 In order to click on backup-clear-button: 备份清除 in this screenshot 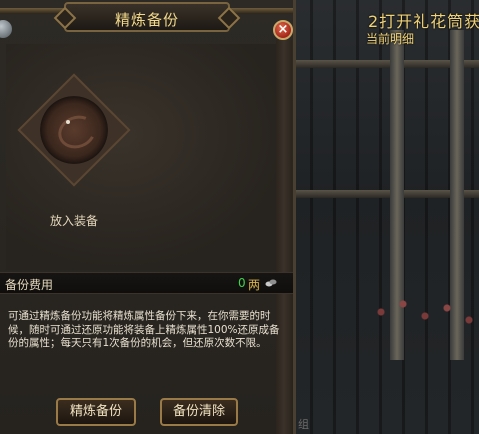, I will do `click(199, 412)`.